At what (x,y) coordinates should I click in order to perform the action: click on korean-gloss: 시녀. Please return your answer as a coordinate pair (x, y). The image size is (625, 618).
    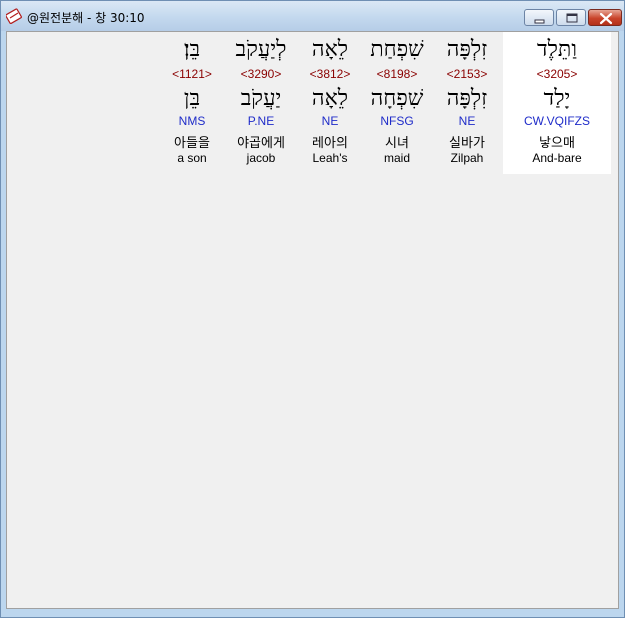
    Looking at the image, I should click on (397, 143).